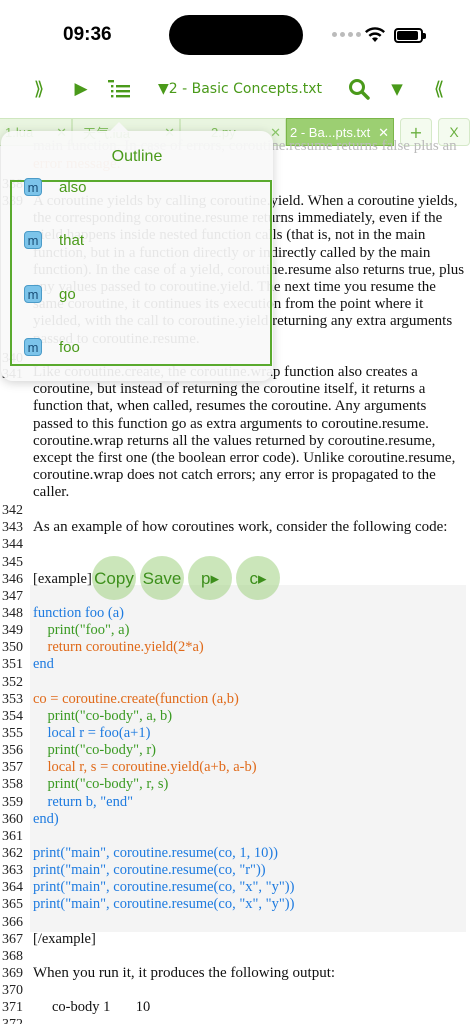 The width and height of the screenshot is (471, 1024). Describe the element at coordinates (55, 187) in the screenshot. I see `outline-item-also: m also` at that location.